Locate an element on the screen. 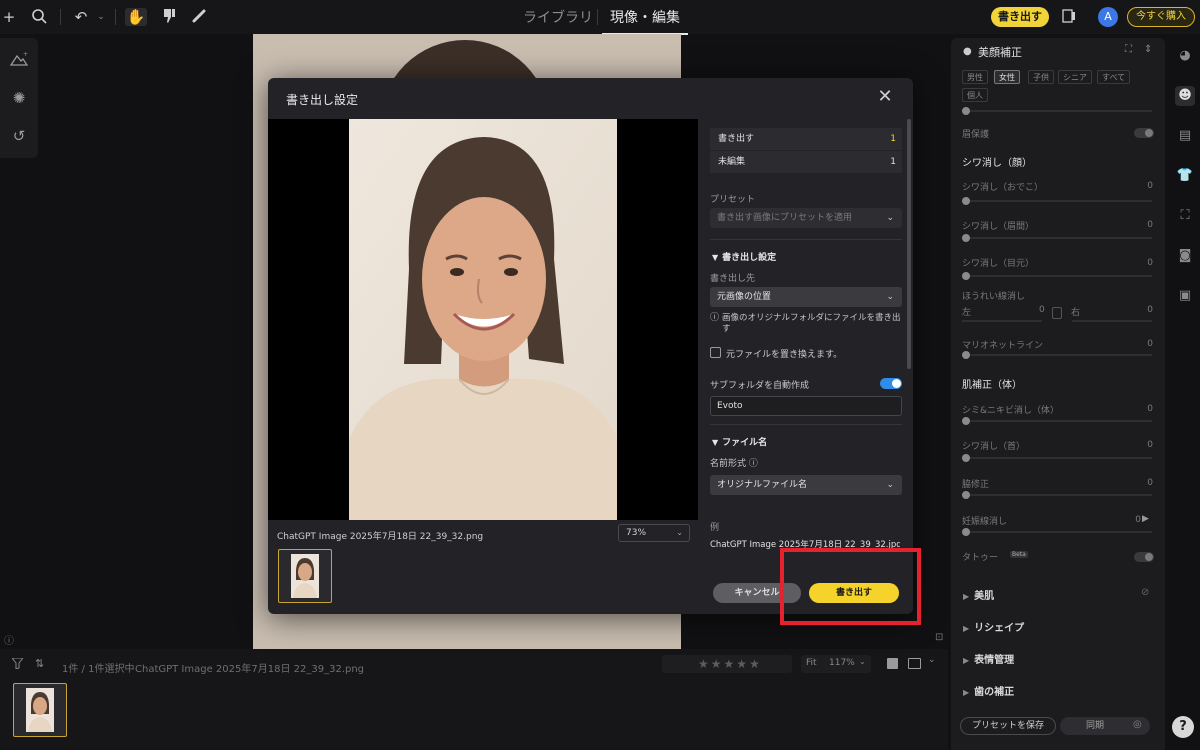 The height and width of the screenshot is (750, 1200). subfolder-input: Evoto is located at coordinates (806, 406).